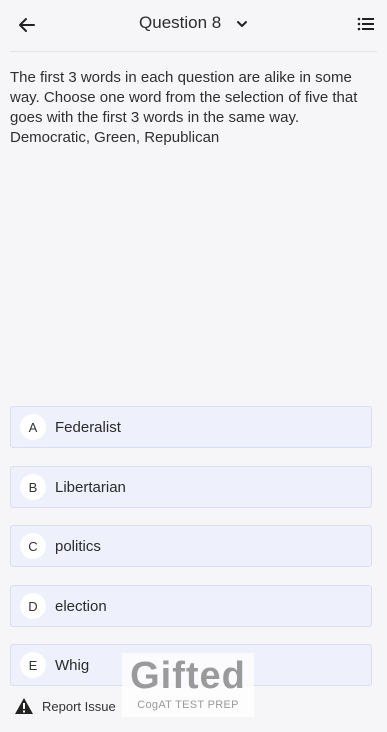  Describe the element at coordinates (33, 546) in the screenshot. I see `option-letter: C` at that location.